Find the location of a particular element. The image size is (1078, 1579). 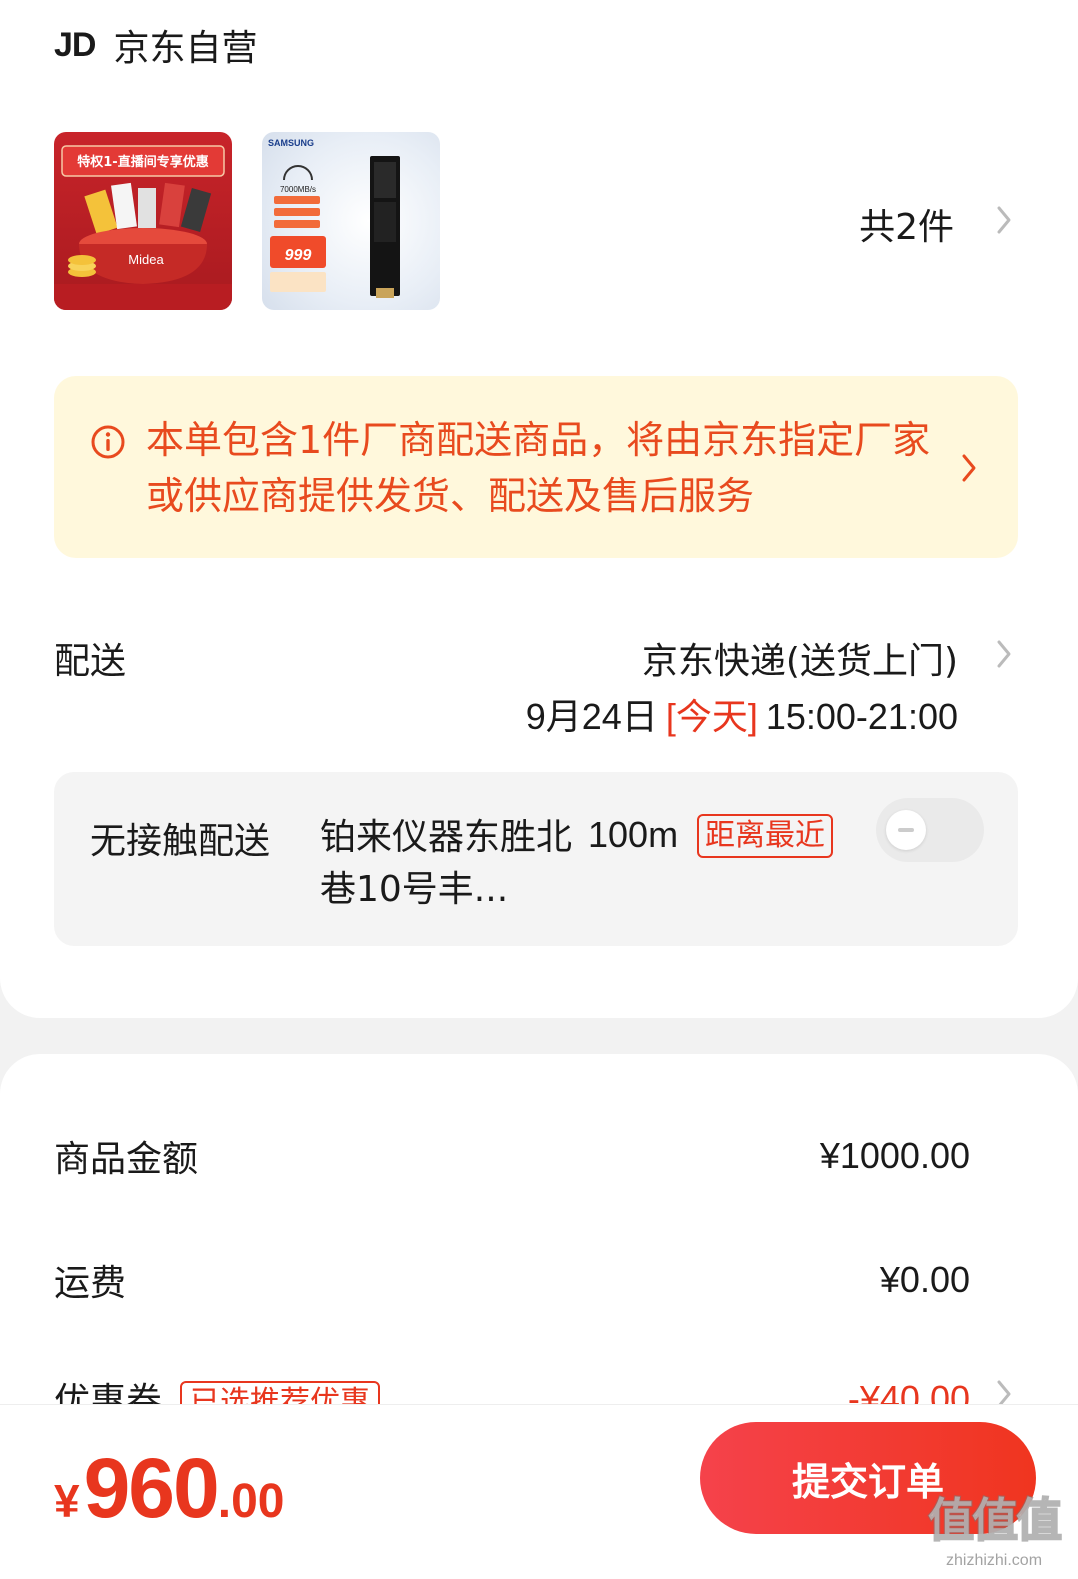

vendor-delivery-notice: 本单包含1件厂商配送商品，将由京东指定厂家或供应商提供发货、配送及售后服务 is located at coordinates (536, 467).